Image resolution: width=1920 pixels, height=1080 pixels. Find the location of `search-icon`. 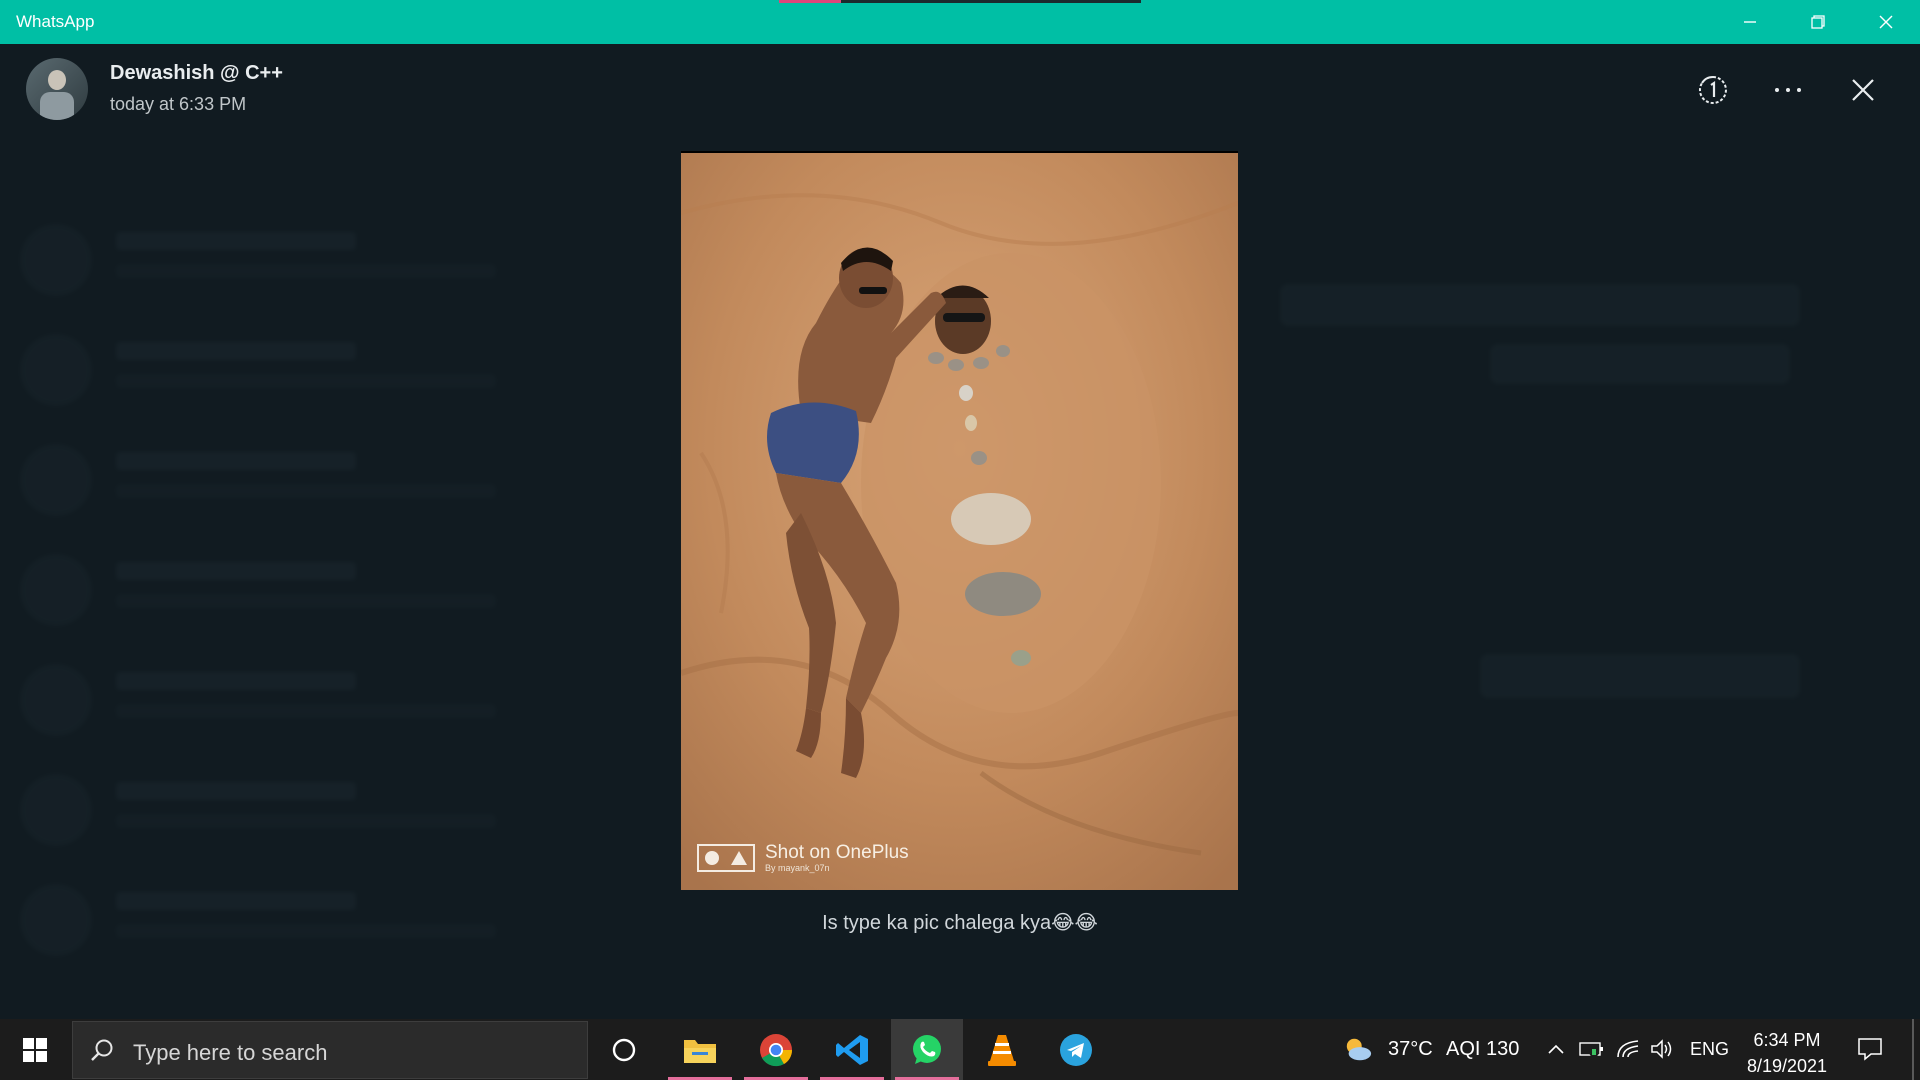

search-icon is located at coordinates (102, 1050).